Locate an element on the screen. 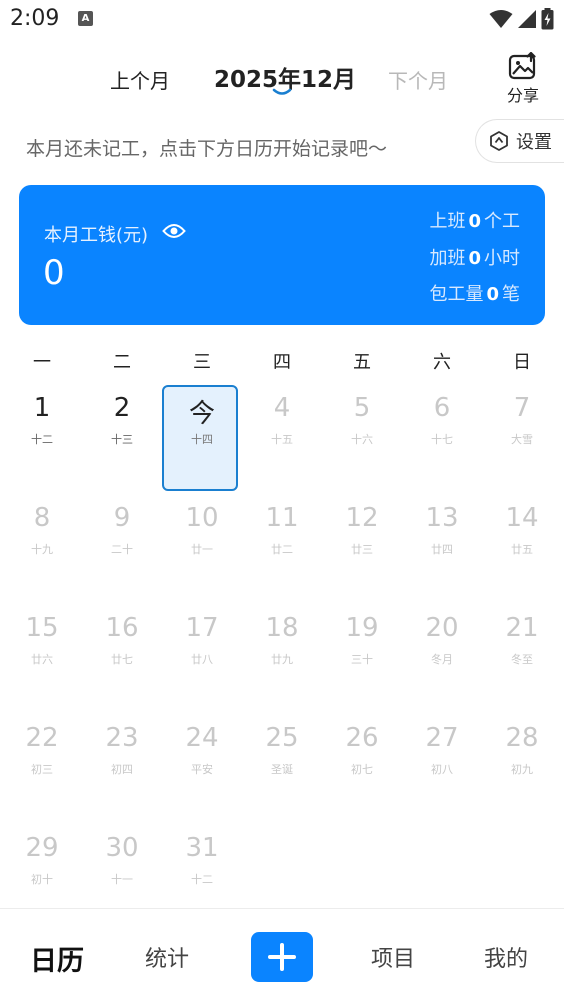 This screenshot has height=1004, width=564. stat-contract-work: 包工量 0 笔 is located at coordinates (474, 293).